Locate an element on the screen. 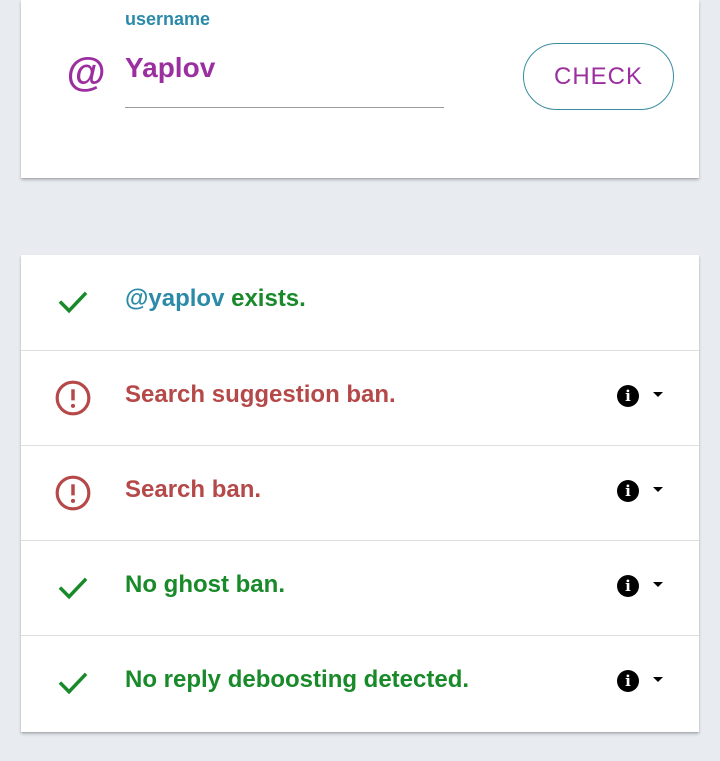  username-handle: @yaplov is located at coordinates (175, 298).